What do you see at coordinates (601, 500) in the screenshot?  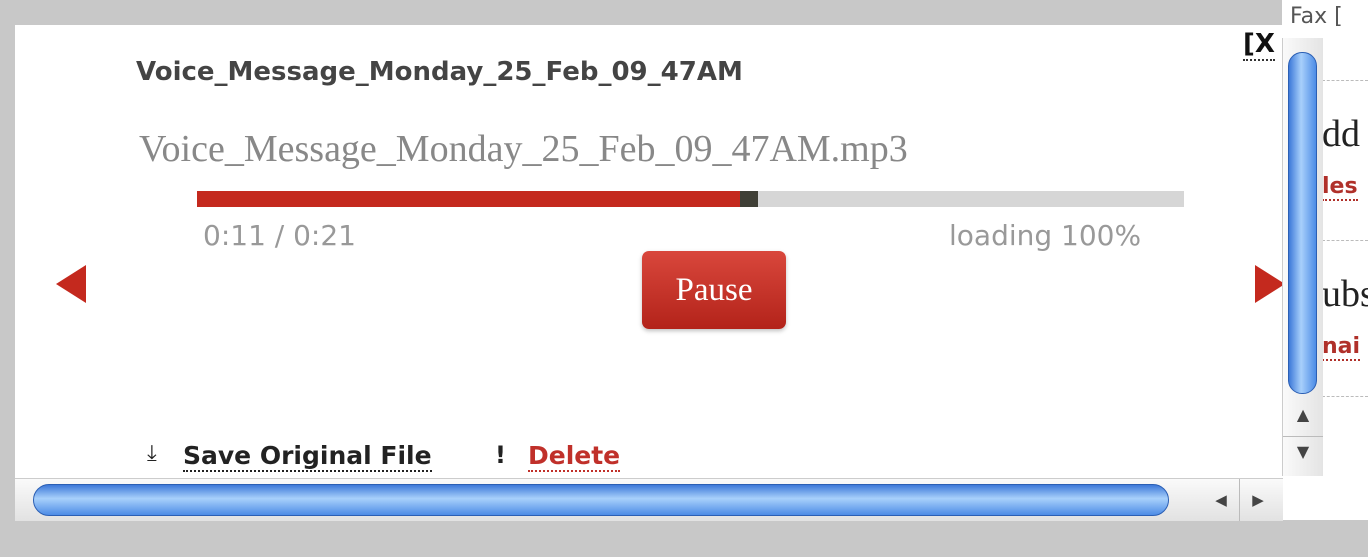 I see `horizontal-scroll-thumb` at bounding box center [601, 500].